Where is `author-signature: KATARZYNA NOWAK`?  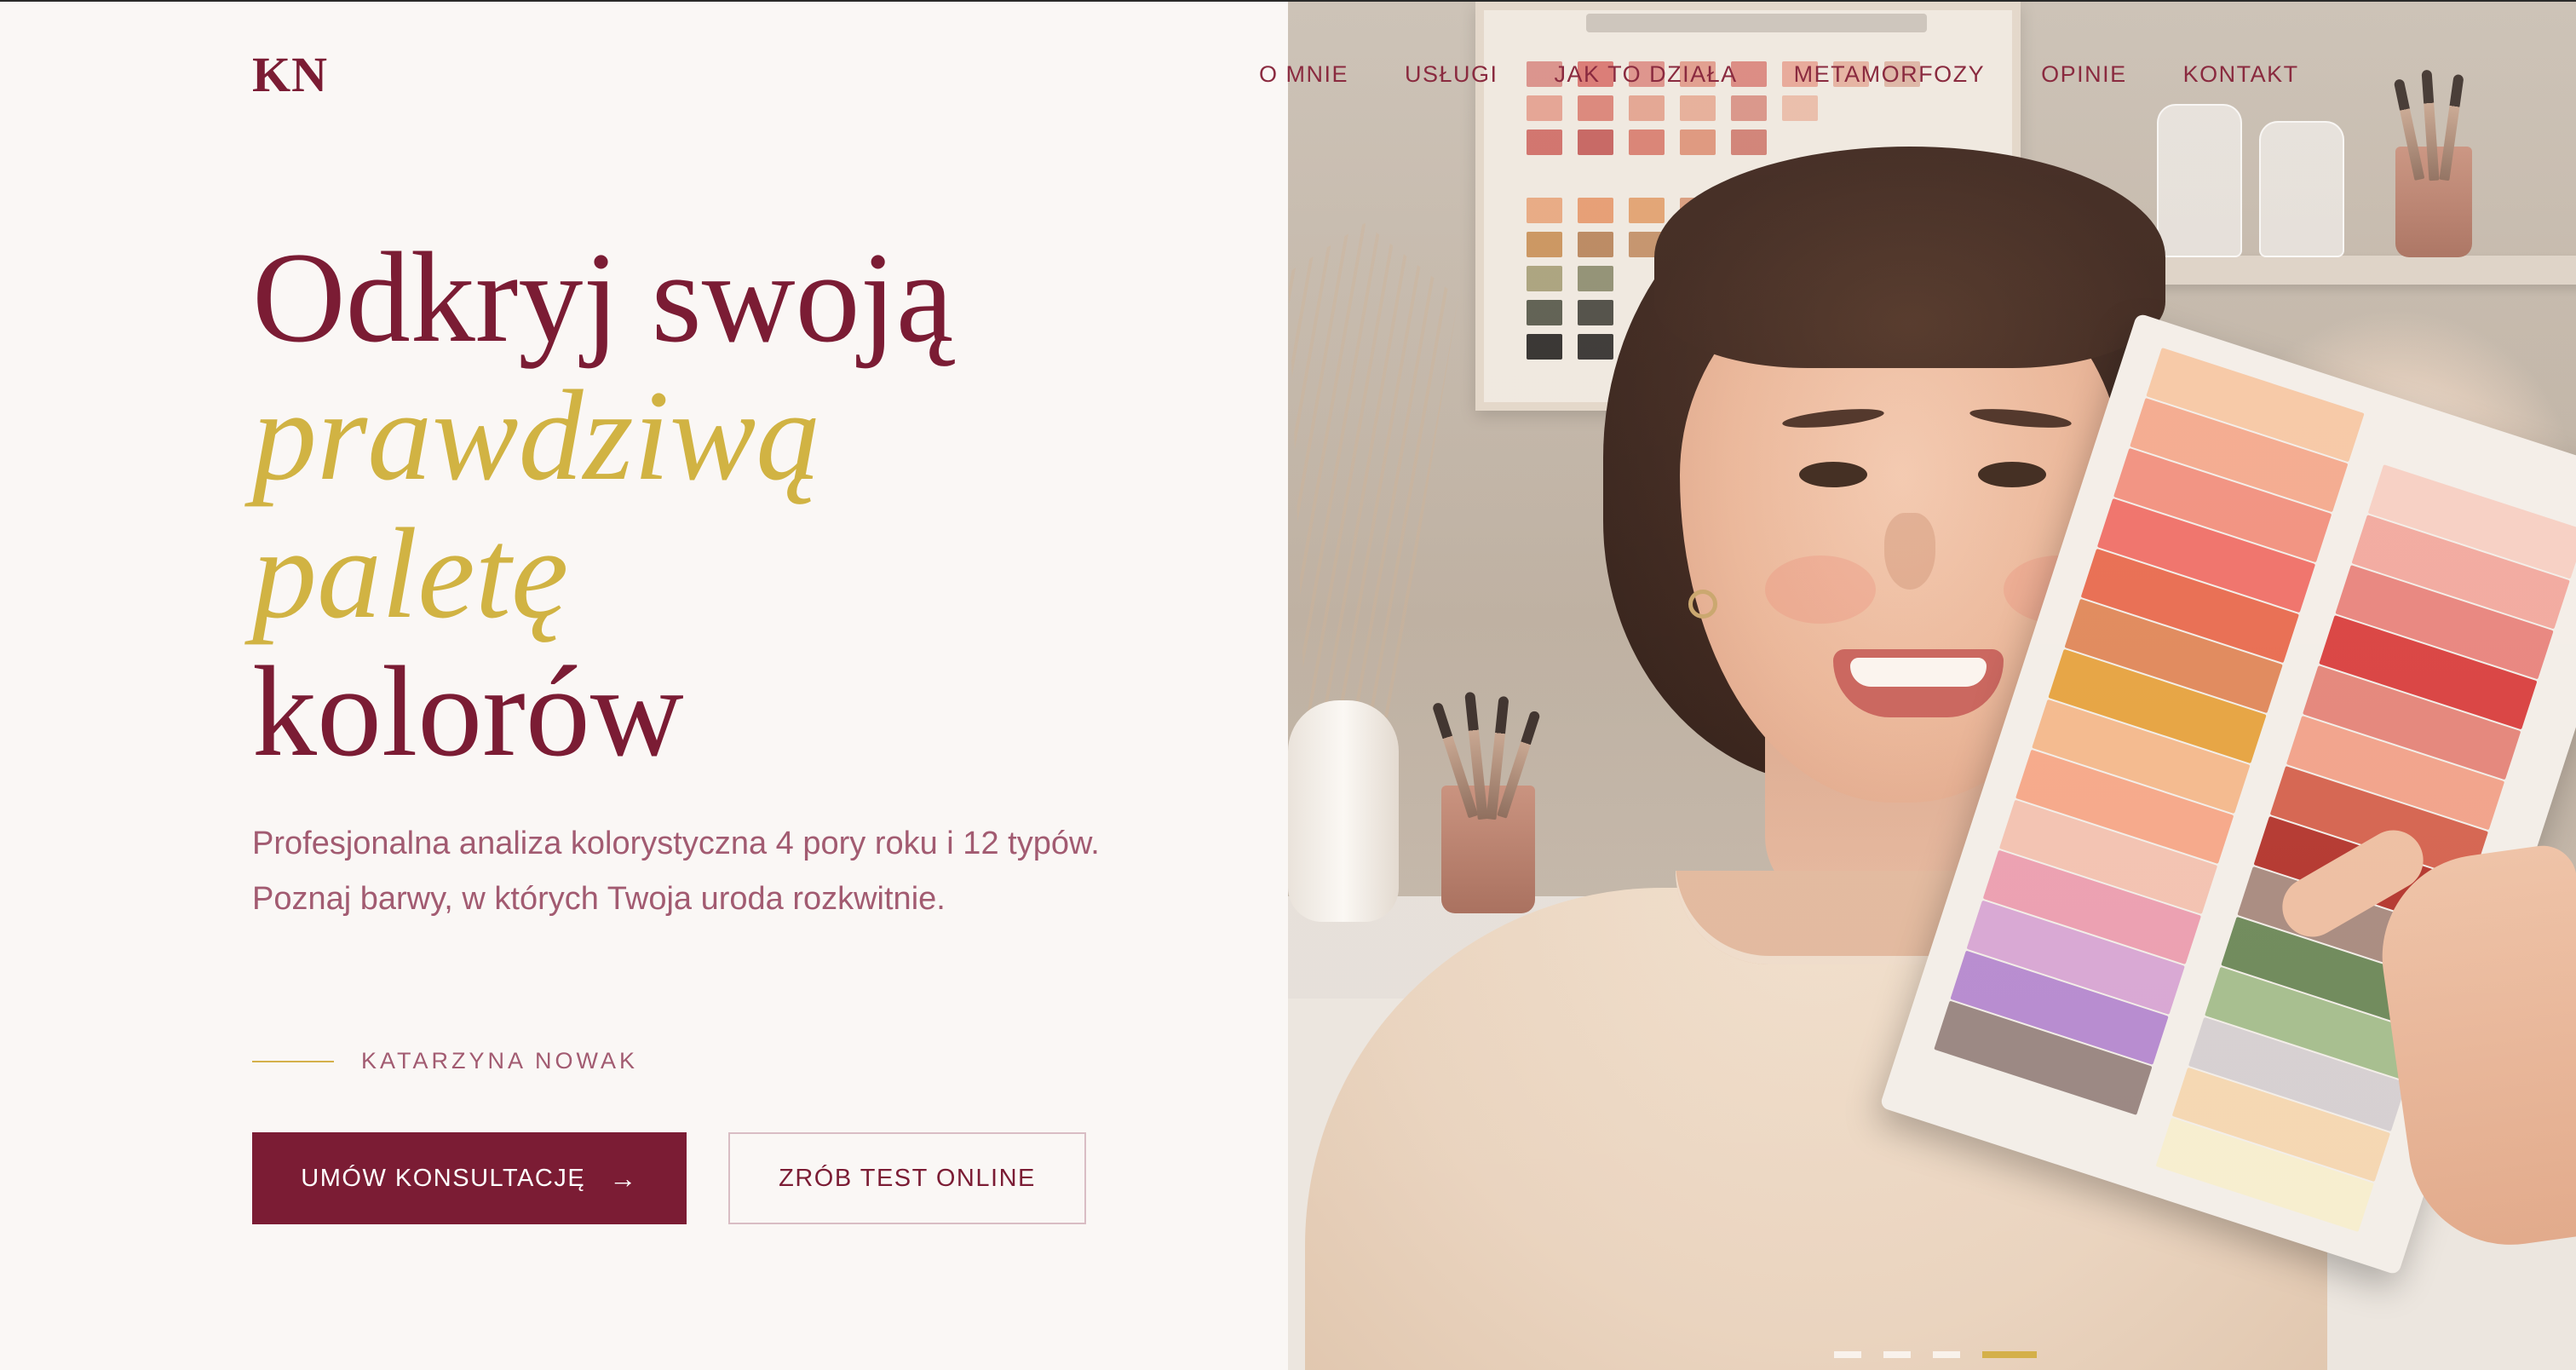
author-signature: KATARZYNA NOWAK is located at coordinates (445, 1061).